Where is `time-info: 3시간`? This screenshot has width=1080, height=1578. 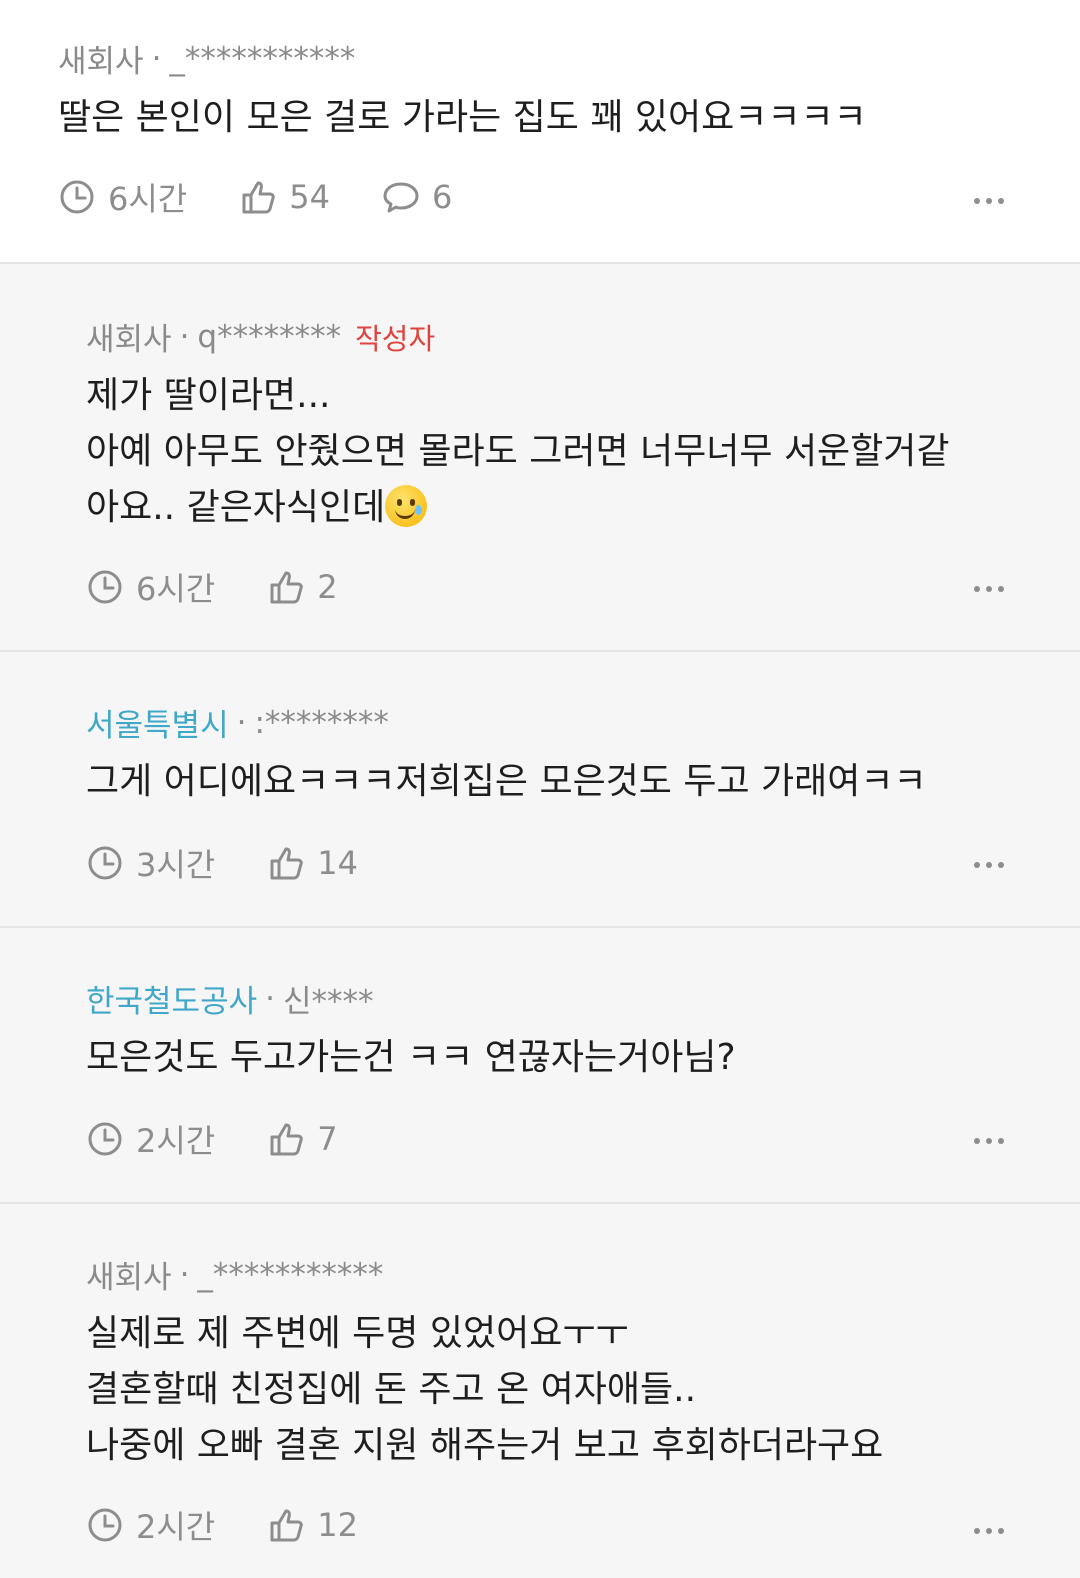 time-info: 3시간 is located at coordinates (150, 863).